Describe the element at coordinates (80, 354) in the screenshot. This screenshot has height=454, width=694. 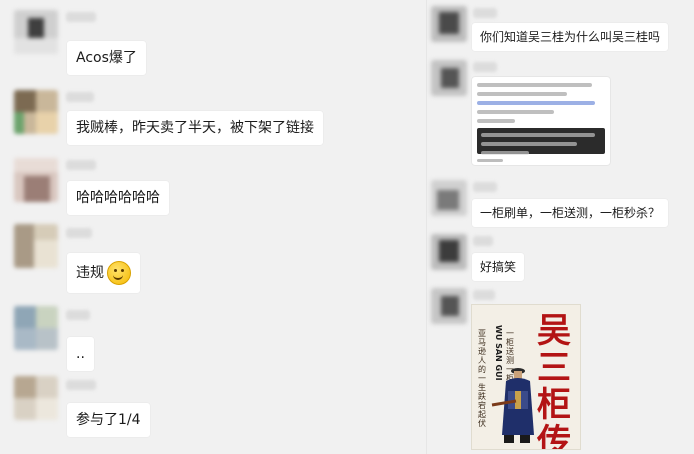
I see `message-bubble: ..` at that location.